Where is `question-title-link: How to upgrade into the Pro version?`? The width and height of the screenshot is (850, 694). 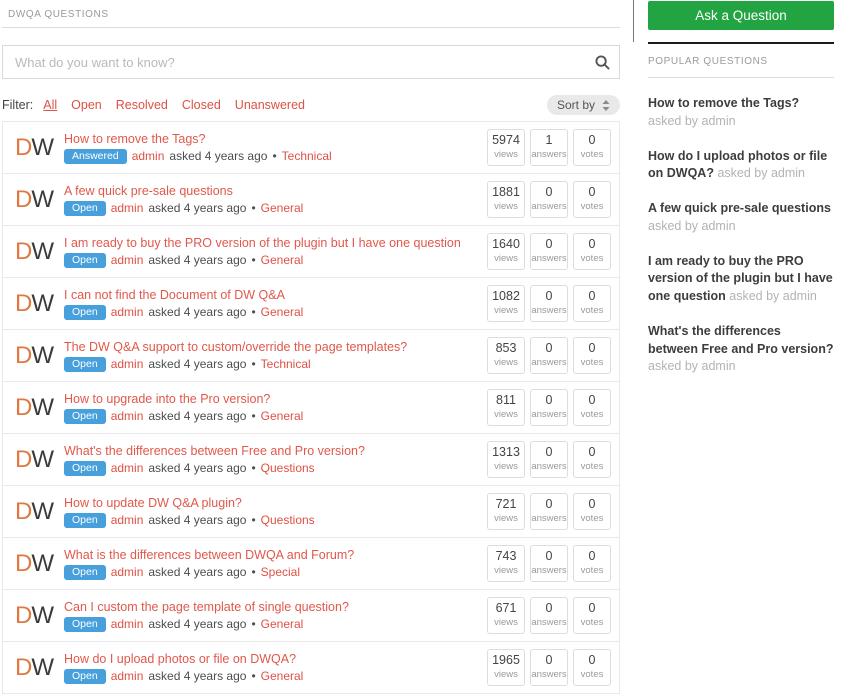
question-title-link: How to upgrade into the Pro version? is located at coordinates (272, 399).